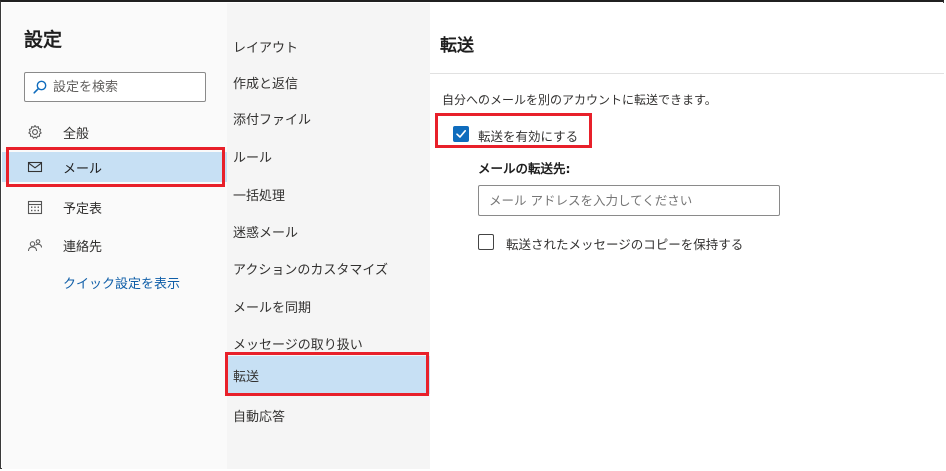 The height and width of the screenshot is (471, 946). What do you see at coordinates (328, 195) in the screenshot?
I see `submenu-item-sweep: 一括処理` at bounding box center [328, 195].